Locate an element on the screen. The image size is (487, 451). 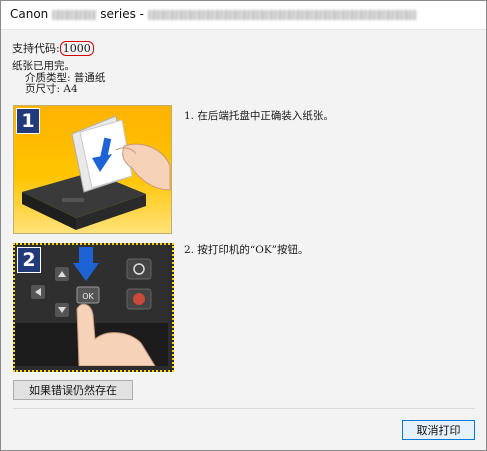
title-brand: Canon is located at coordinates (29, 14).